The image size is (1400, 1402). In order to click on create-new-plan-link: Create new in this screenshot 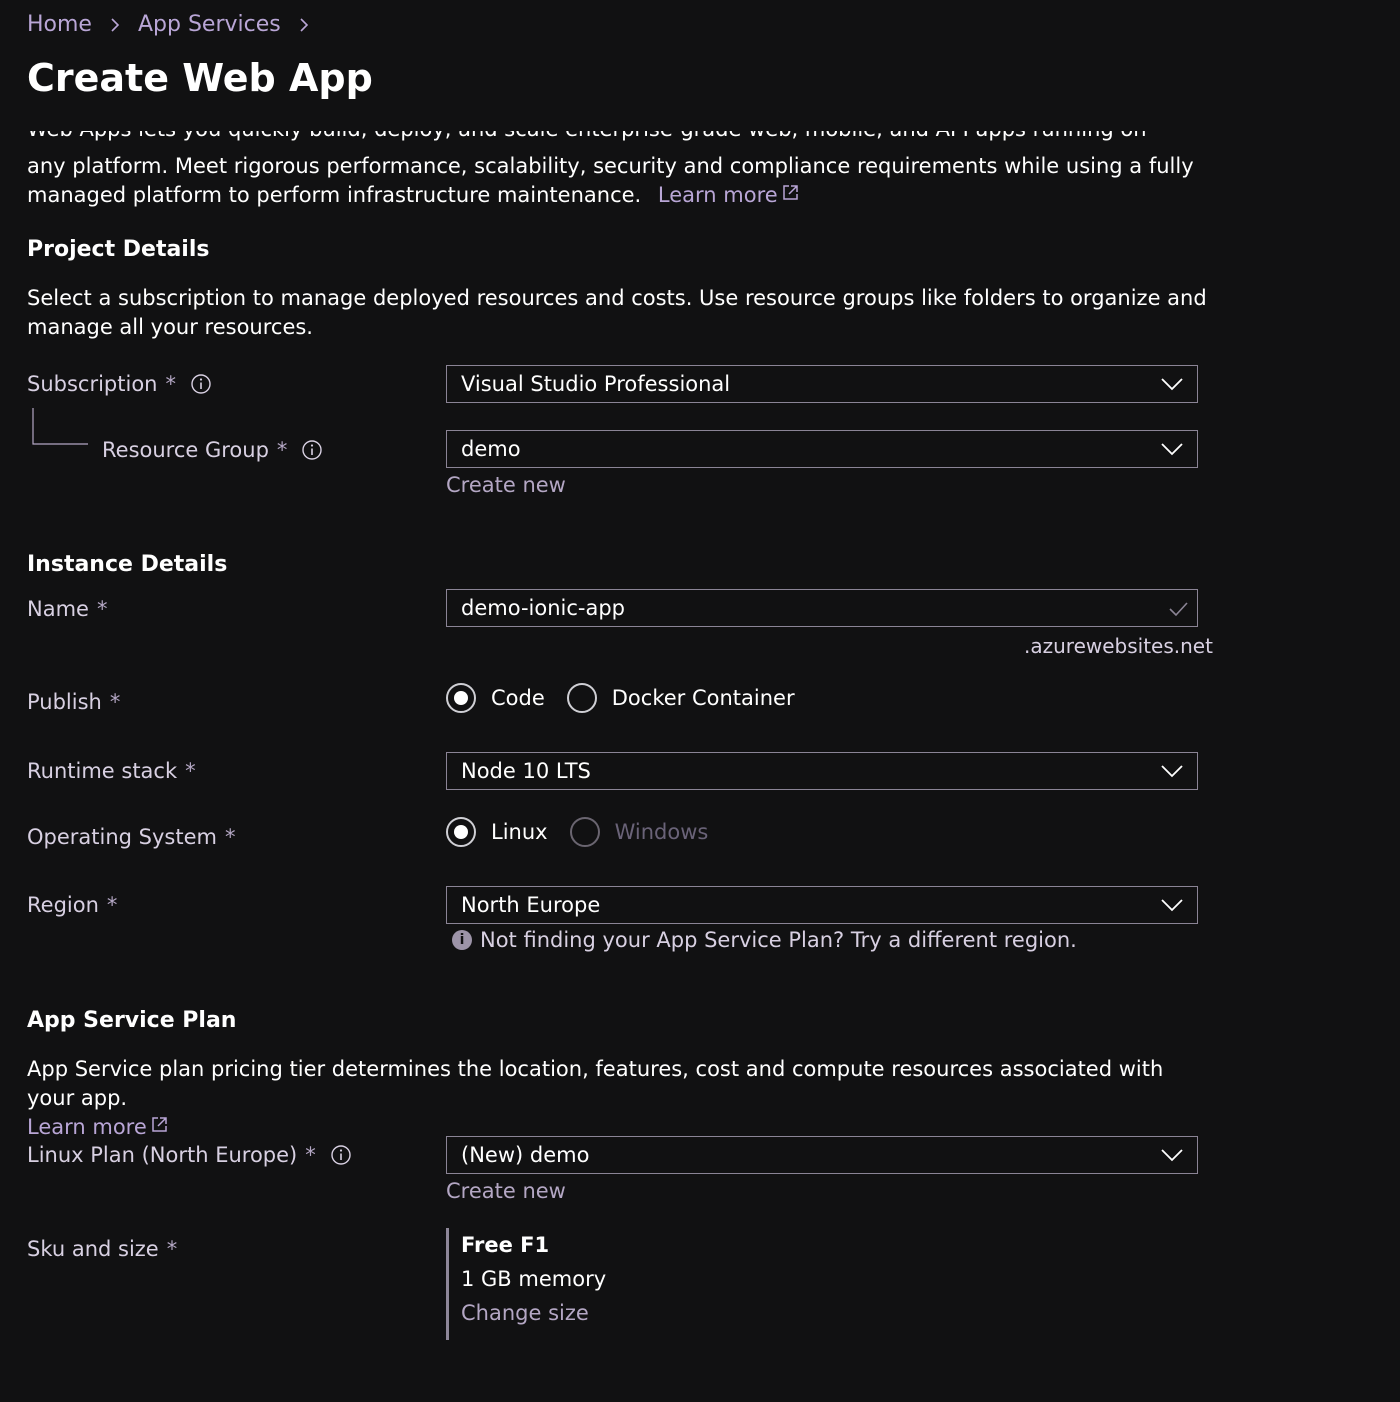, I will do `click(506, 1191)`.